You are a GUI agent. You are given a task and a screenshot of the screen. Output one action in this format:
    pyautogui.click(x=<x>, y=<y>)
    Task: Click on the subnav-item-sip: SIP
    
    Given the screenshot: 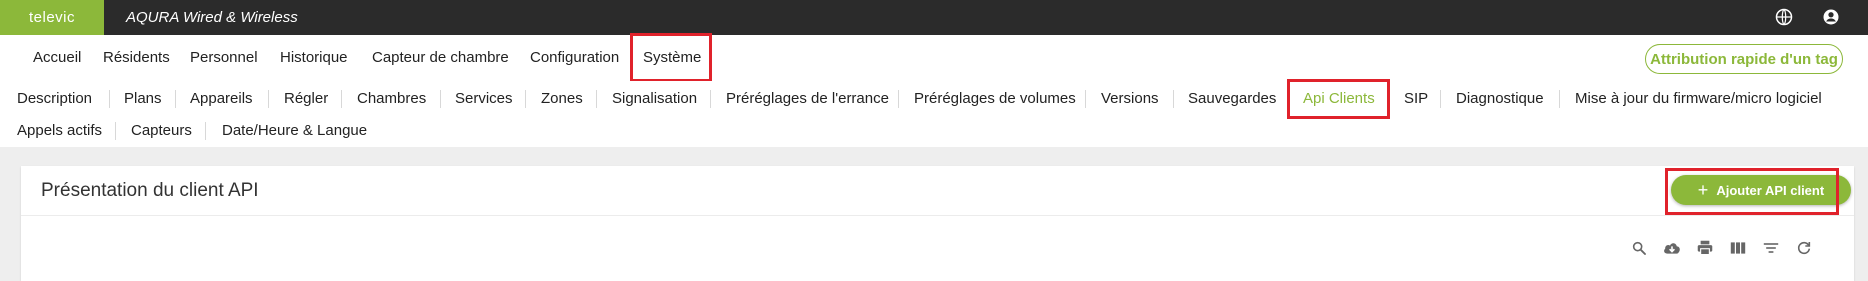 What is the action you would take?
    pyautogui.click(x=1416, y=99)
    